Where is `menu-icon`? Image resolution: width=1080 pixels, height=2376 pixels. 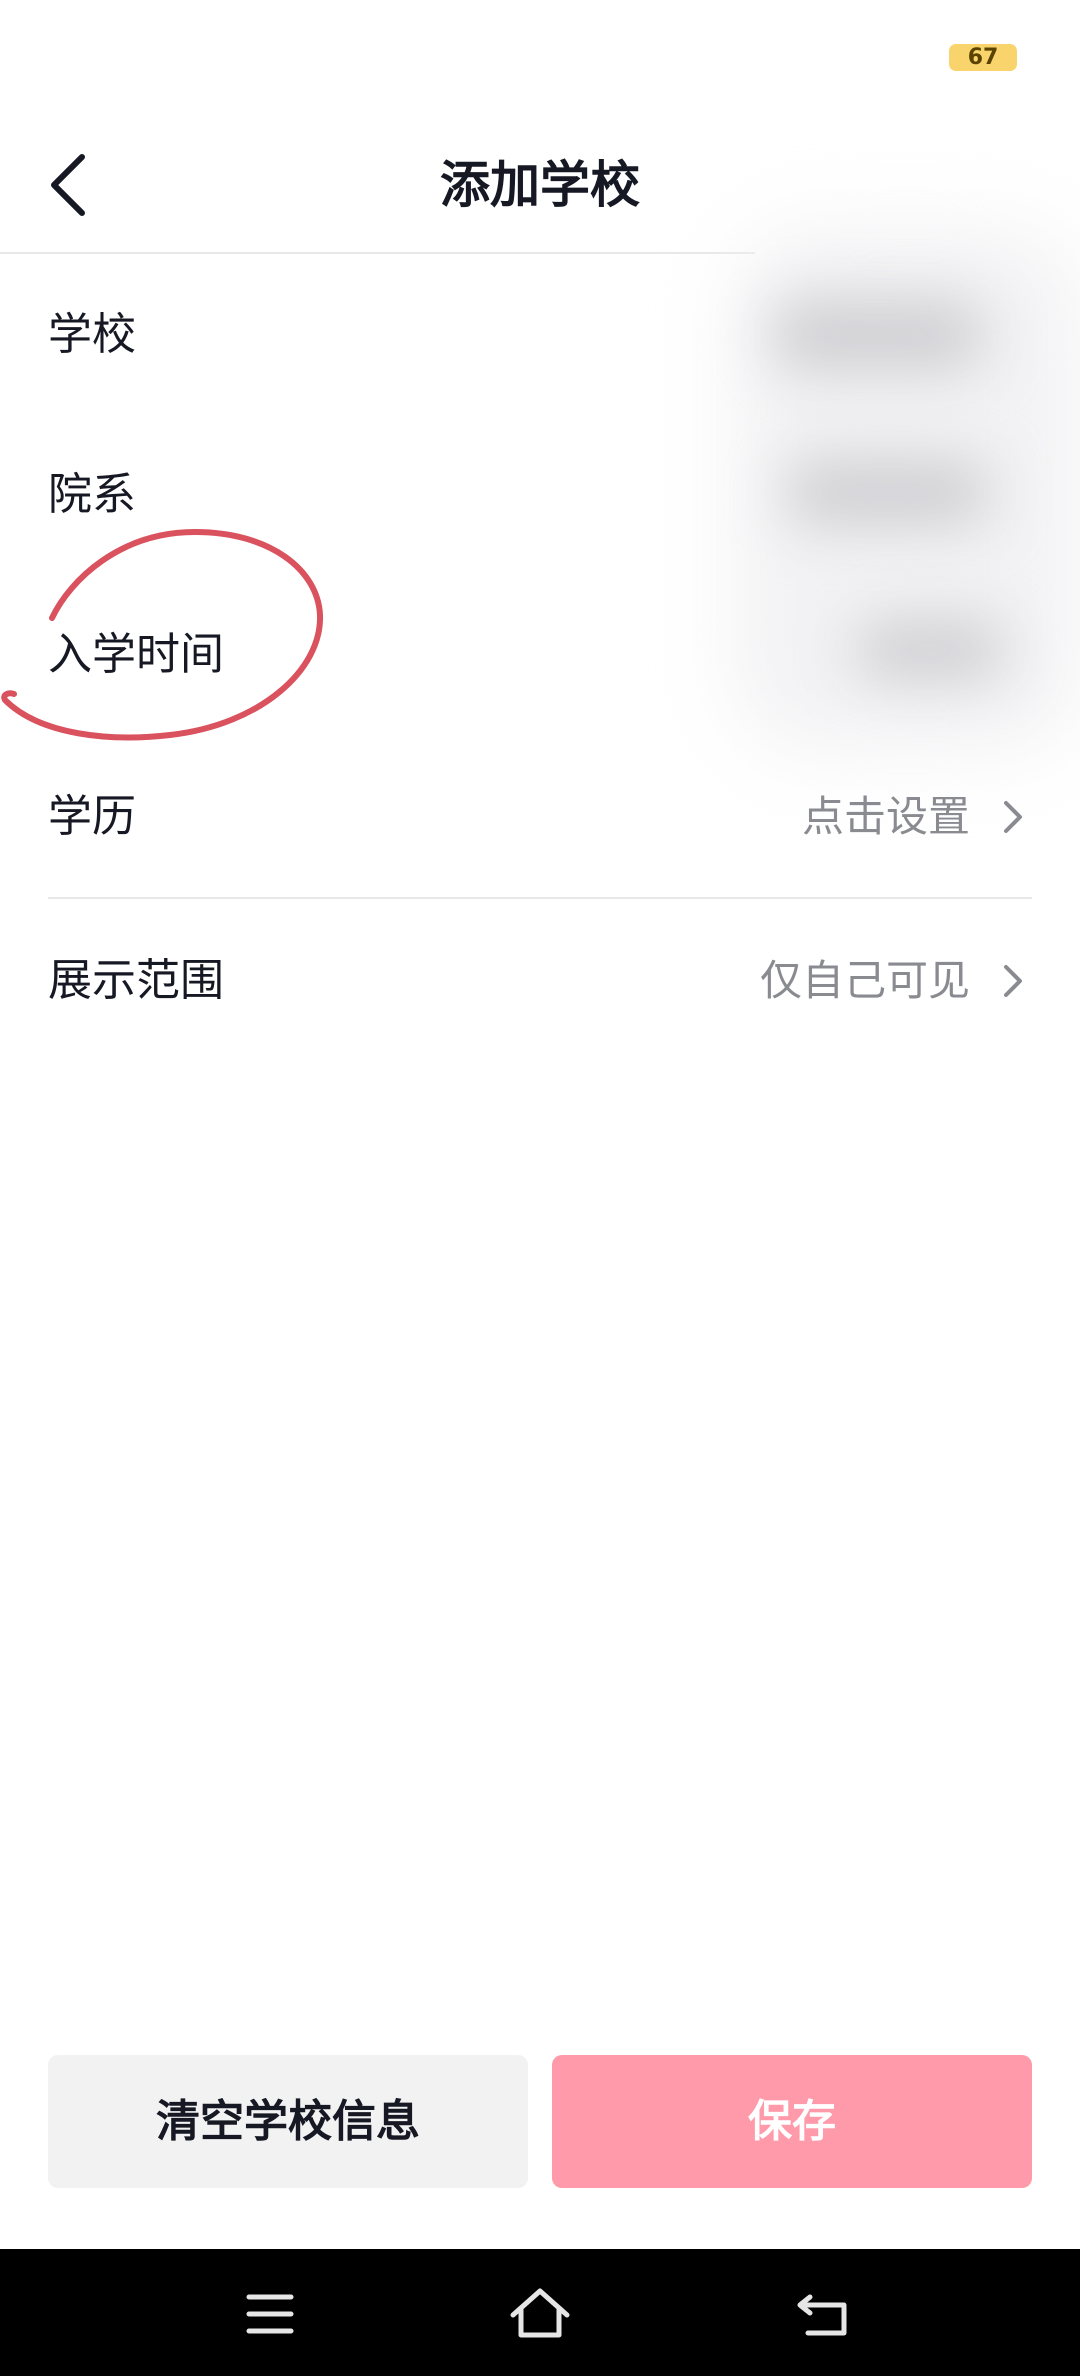
menu-icon is located at coordinates (270, 2314).